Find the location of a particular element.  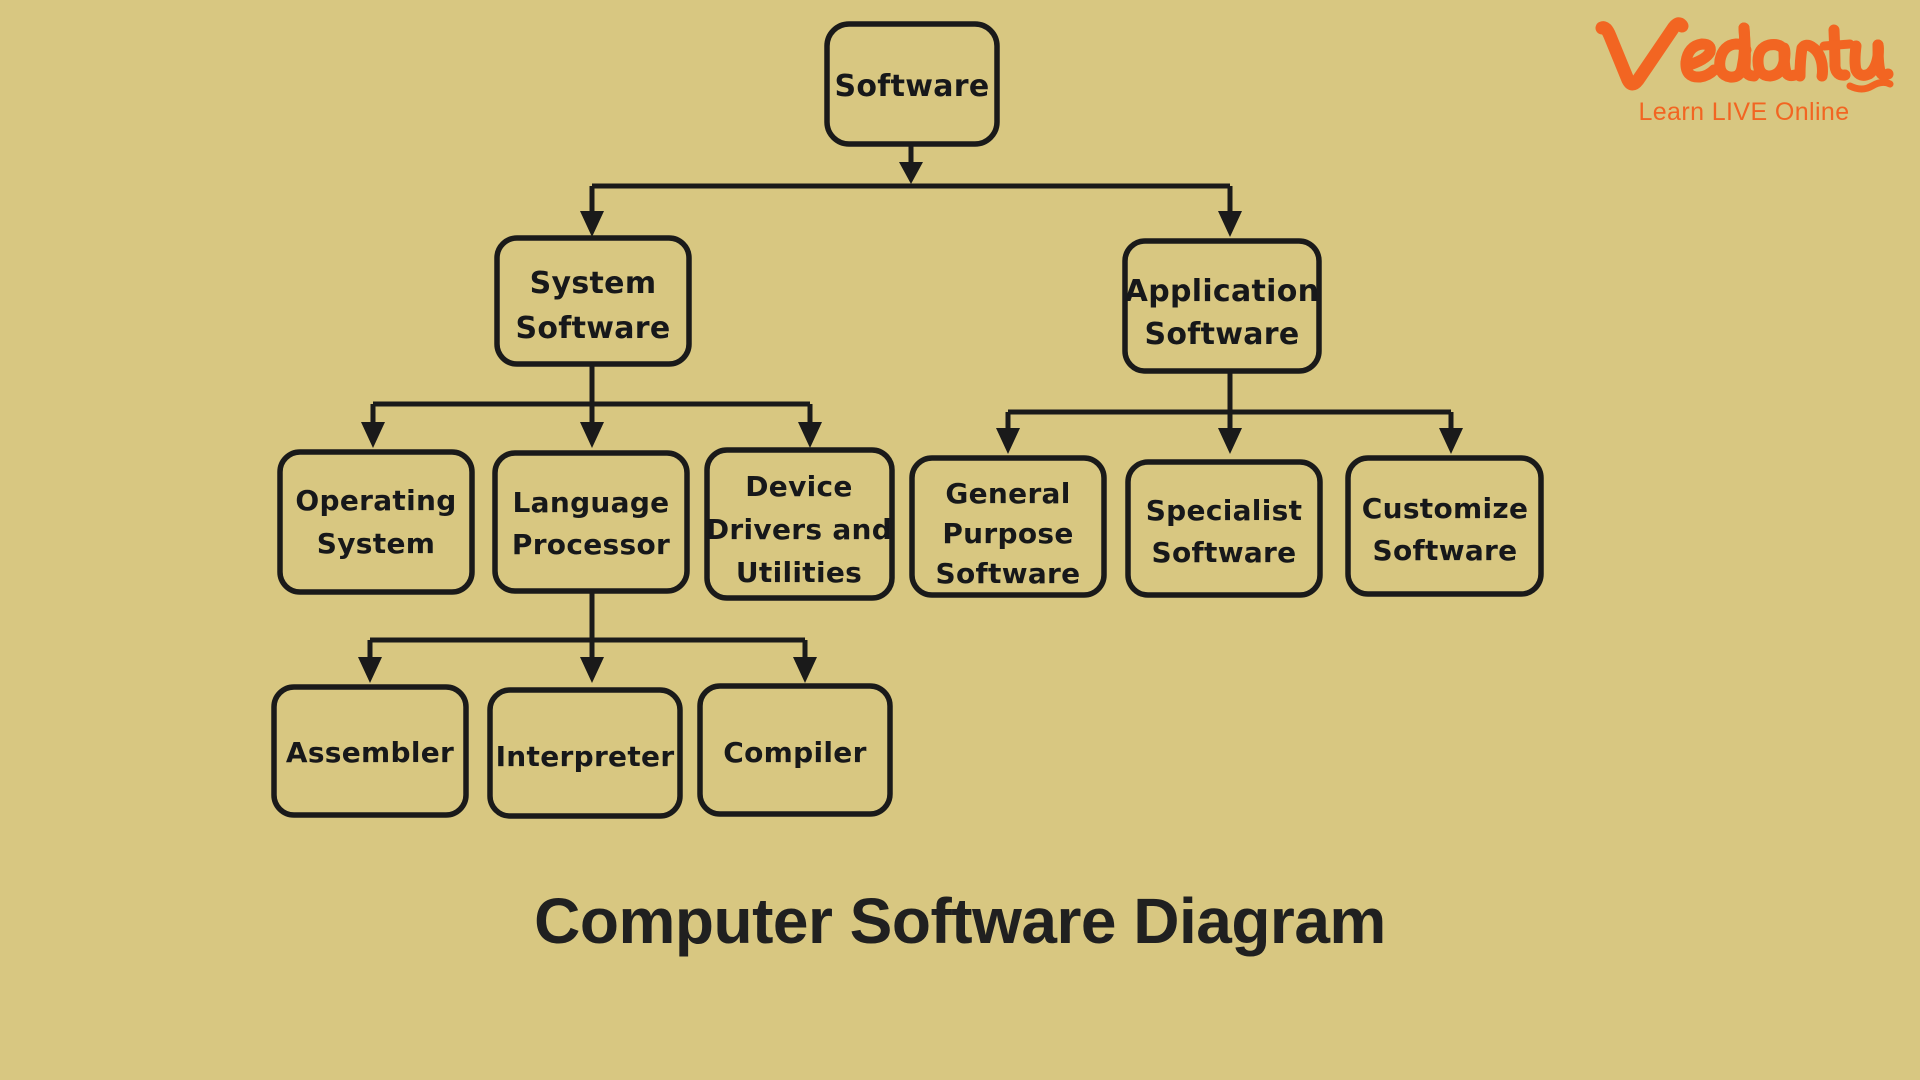

node-device-drivers-label-line2: Drivers and is located at coordinates (799, 529).